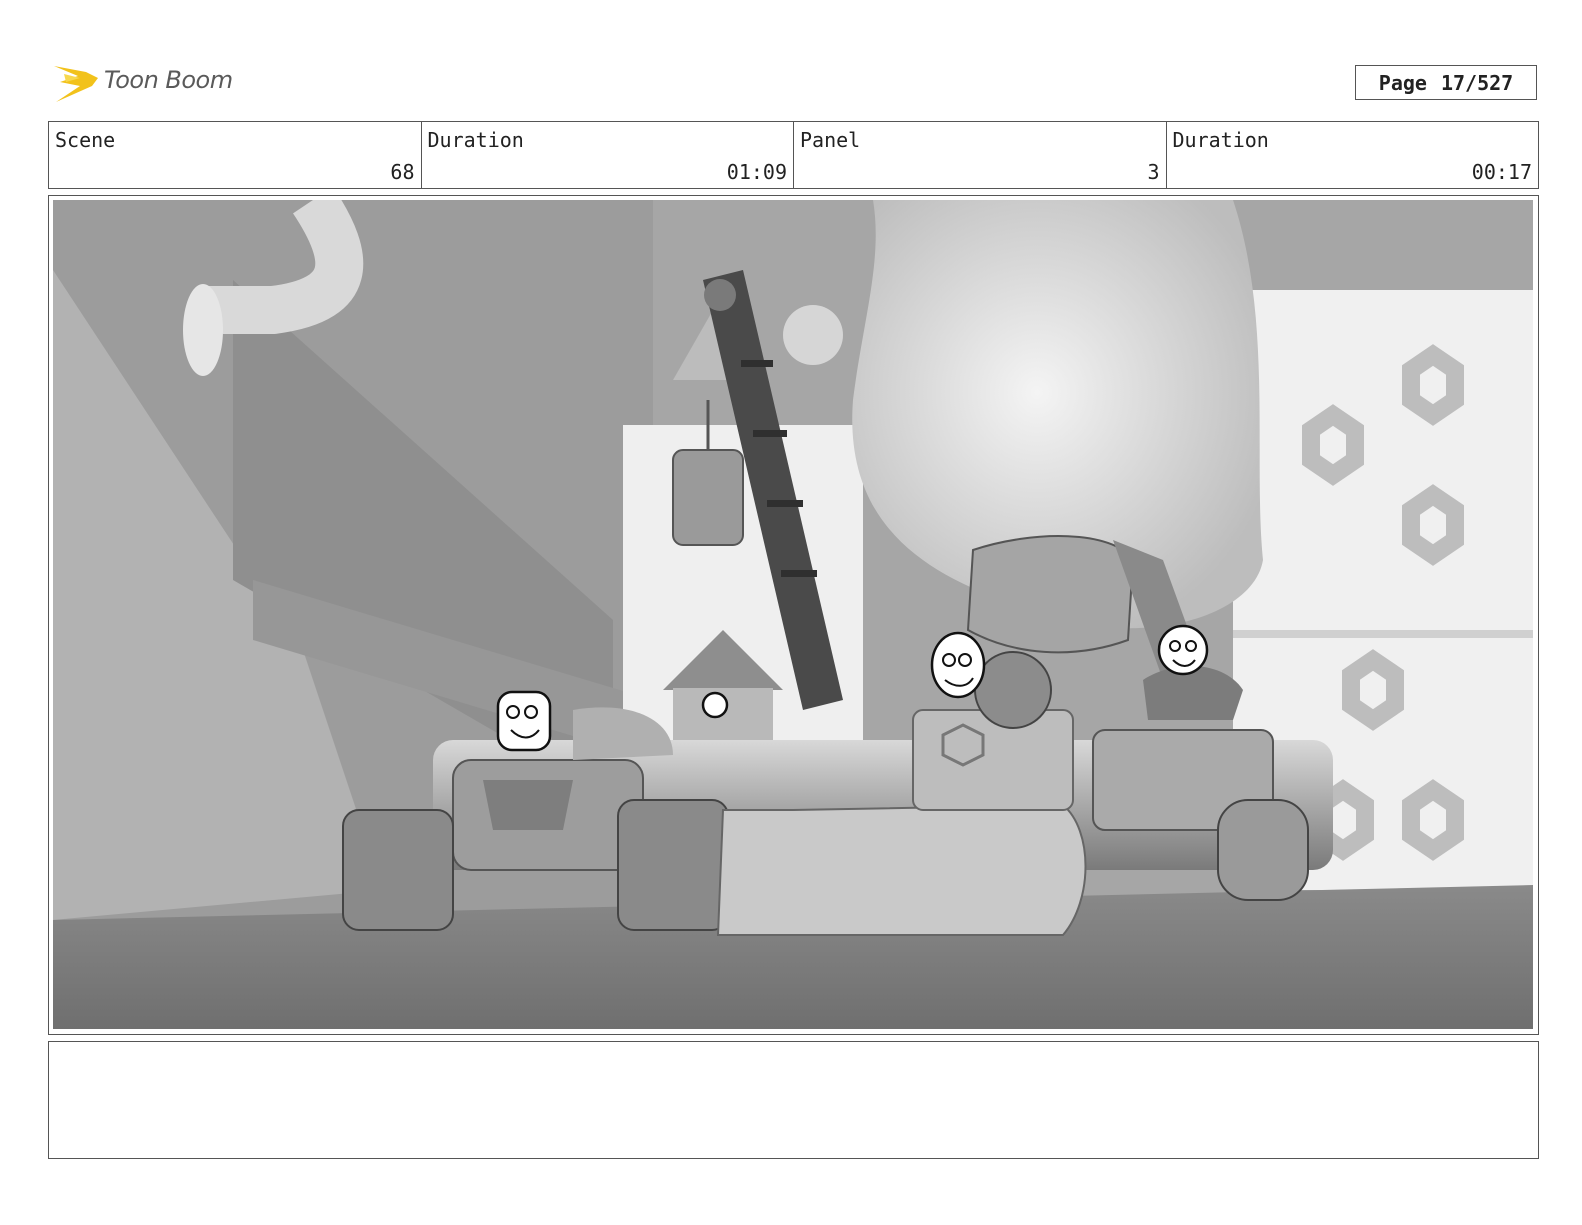  I want to click on panel-notes-area, so click(793, 1100).